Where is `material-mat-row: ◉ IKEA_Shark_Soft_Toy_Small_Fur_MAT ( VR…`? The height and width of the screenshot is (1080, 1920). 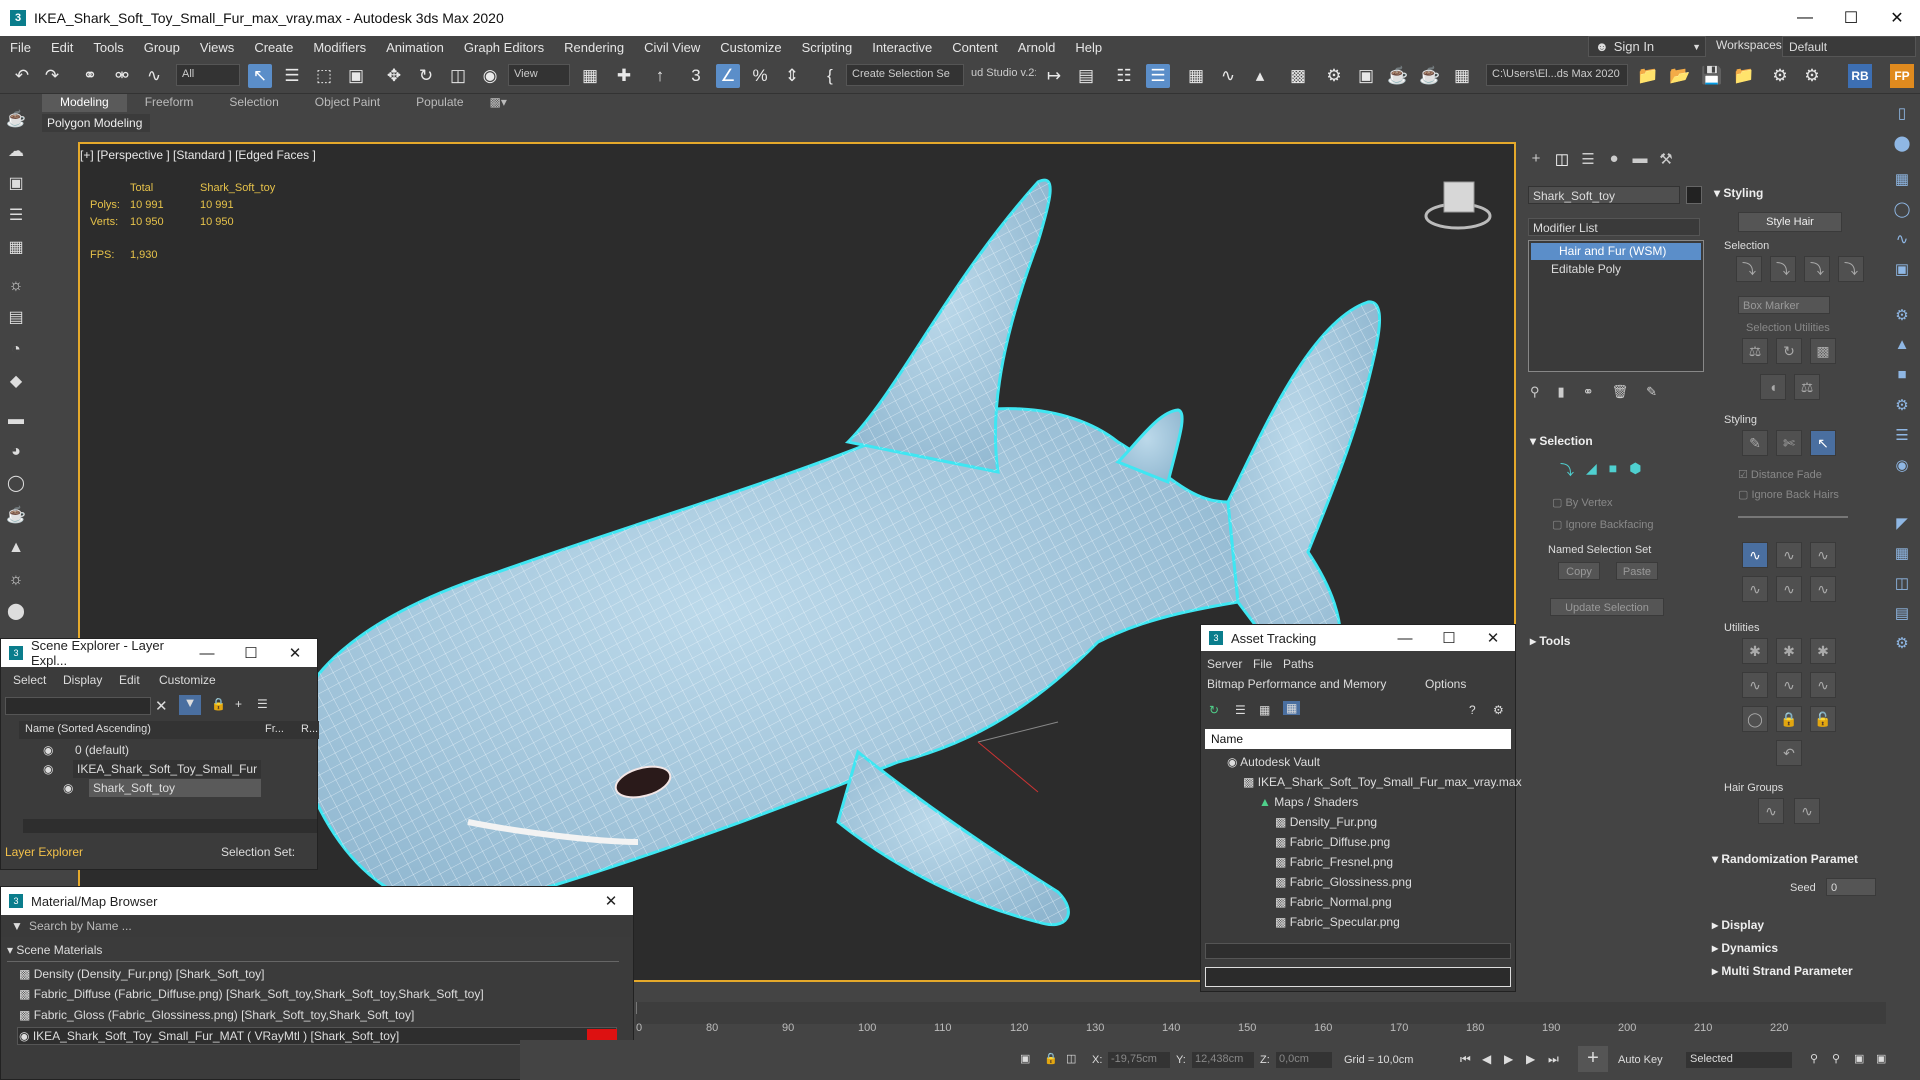
material-mat-row: ◉ IKEA_Shark_Soft_Toy_Small_Fur_MAT ( VR… is located at coordinates (209, 1036).